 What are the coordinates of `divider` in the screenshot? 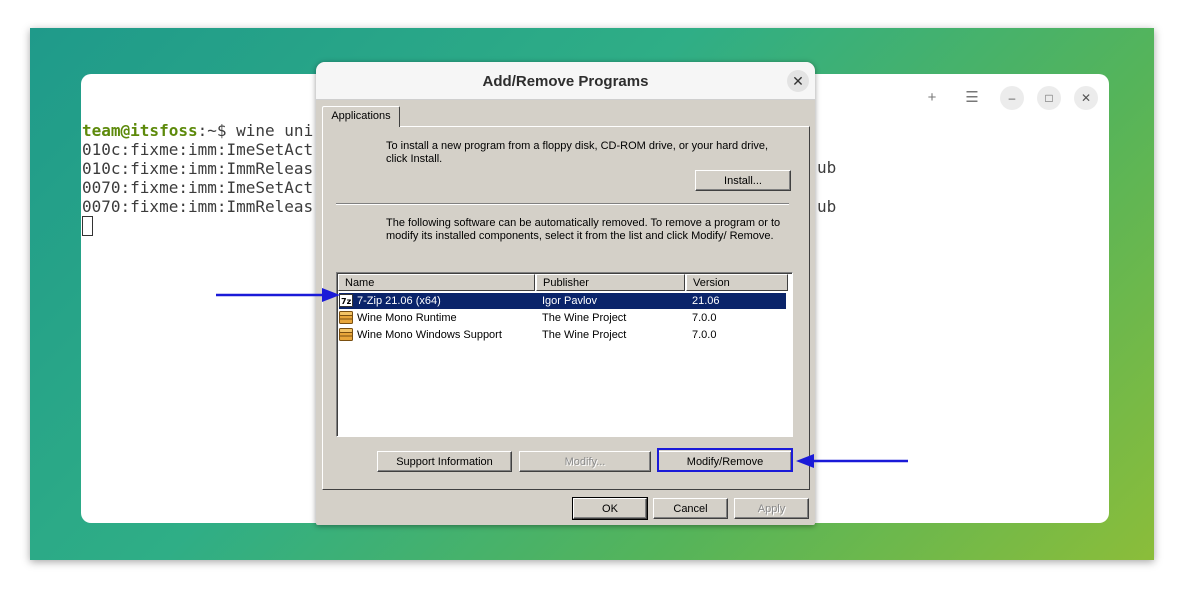 It's located at (562, 204).